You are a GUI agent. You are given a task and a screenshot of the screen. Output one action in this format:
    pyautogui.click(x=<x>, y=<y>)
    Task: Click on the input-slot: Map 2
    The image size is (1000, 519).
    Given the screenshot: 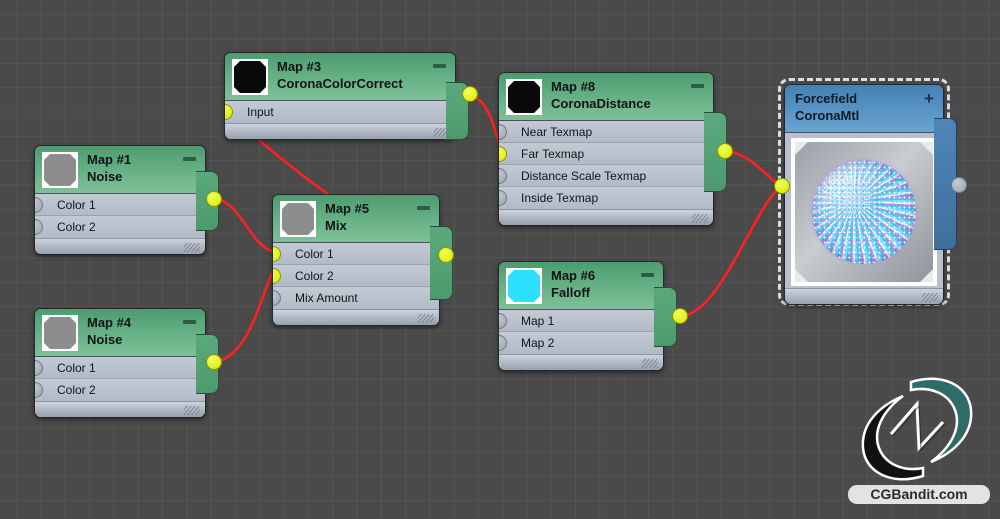 What is the action you would take?
    pyautogui.click(x=581, y=343)
    